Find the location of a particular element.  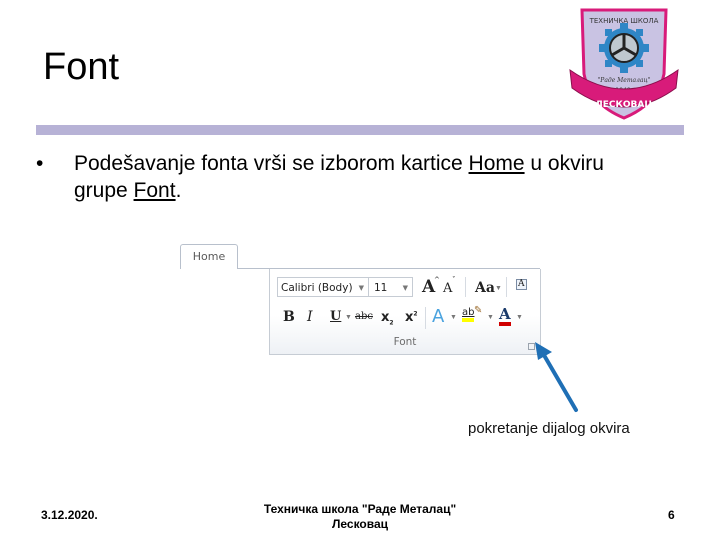

bold-button: B is located at coordinates (289, 317).